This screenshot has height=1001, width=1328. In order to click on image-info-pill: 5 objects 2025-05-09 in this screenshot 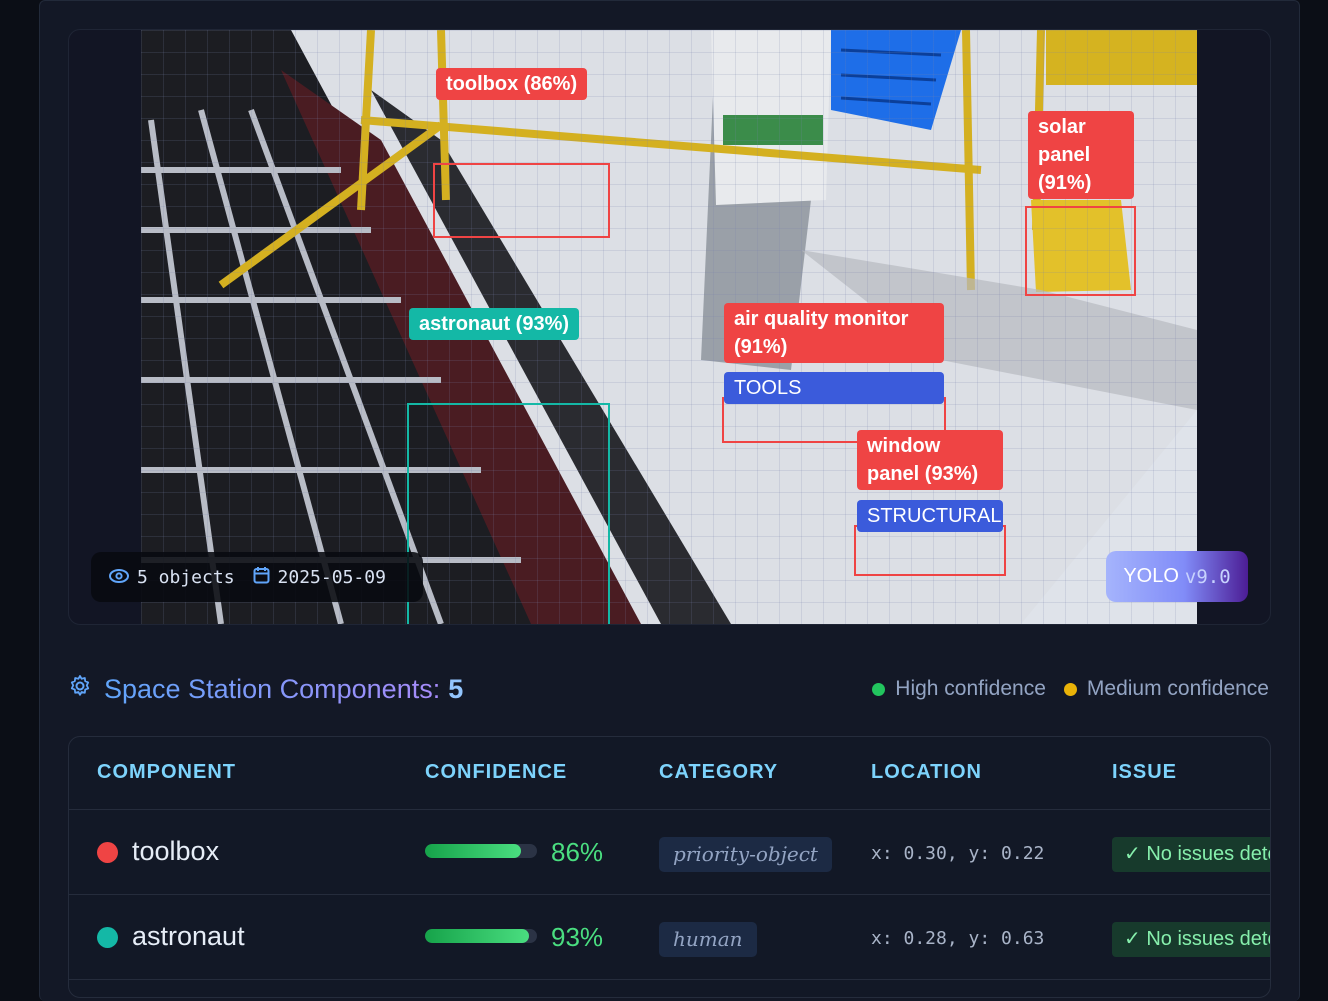, I will do `click(257, 577)`.